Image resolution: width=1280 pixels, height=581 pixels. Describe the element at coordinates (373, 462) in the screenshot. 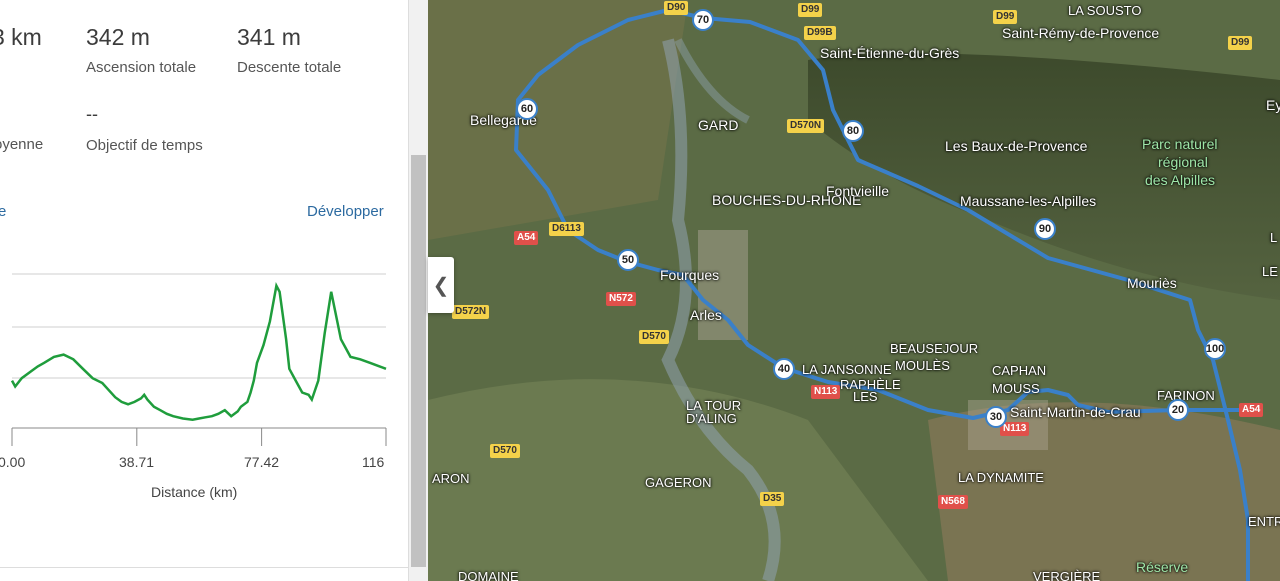

I see `x-tick-label: 116` at that location.